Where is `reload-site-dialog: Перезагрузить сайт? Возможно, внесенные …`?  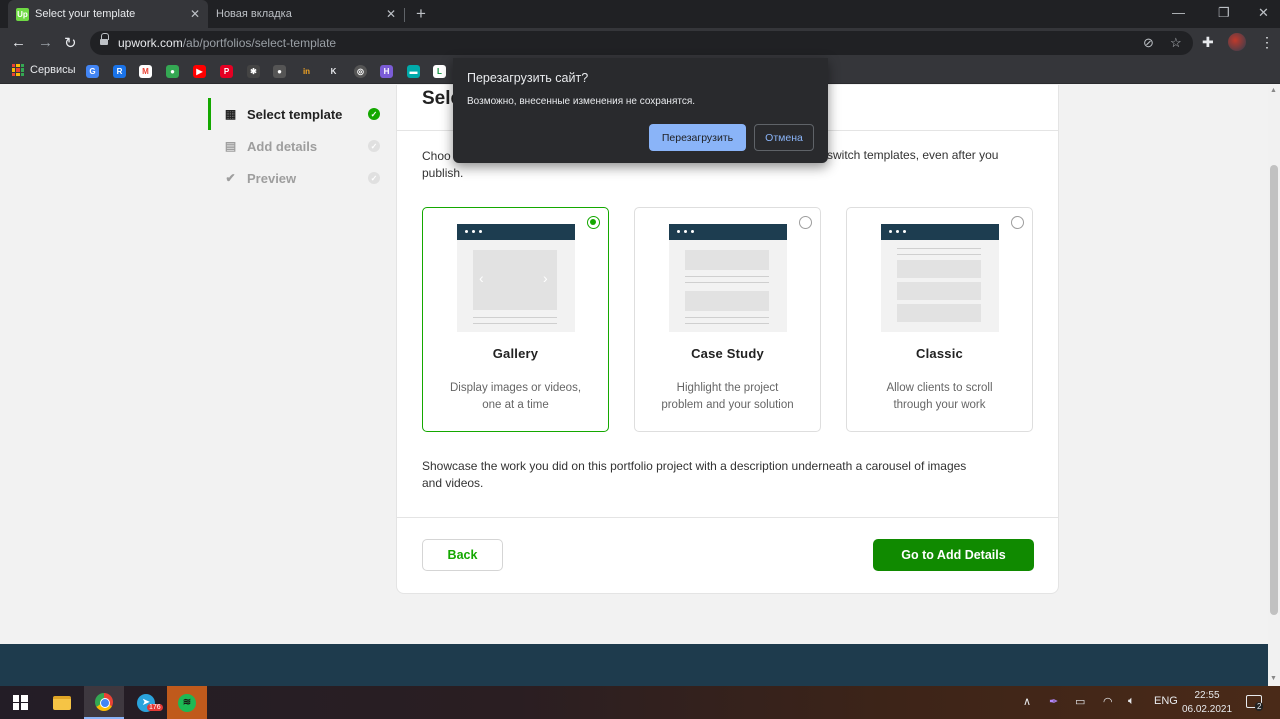 reload-site-dialog: Перезагрузить сайт? Возможно, внесенные … is located at coordinates (640, 110).